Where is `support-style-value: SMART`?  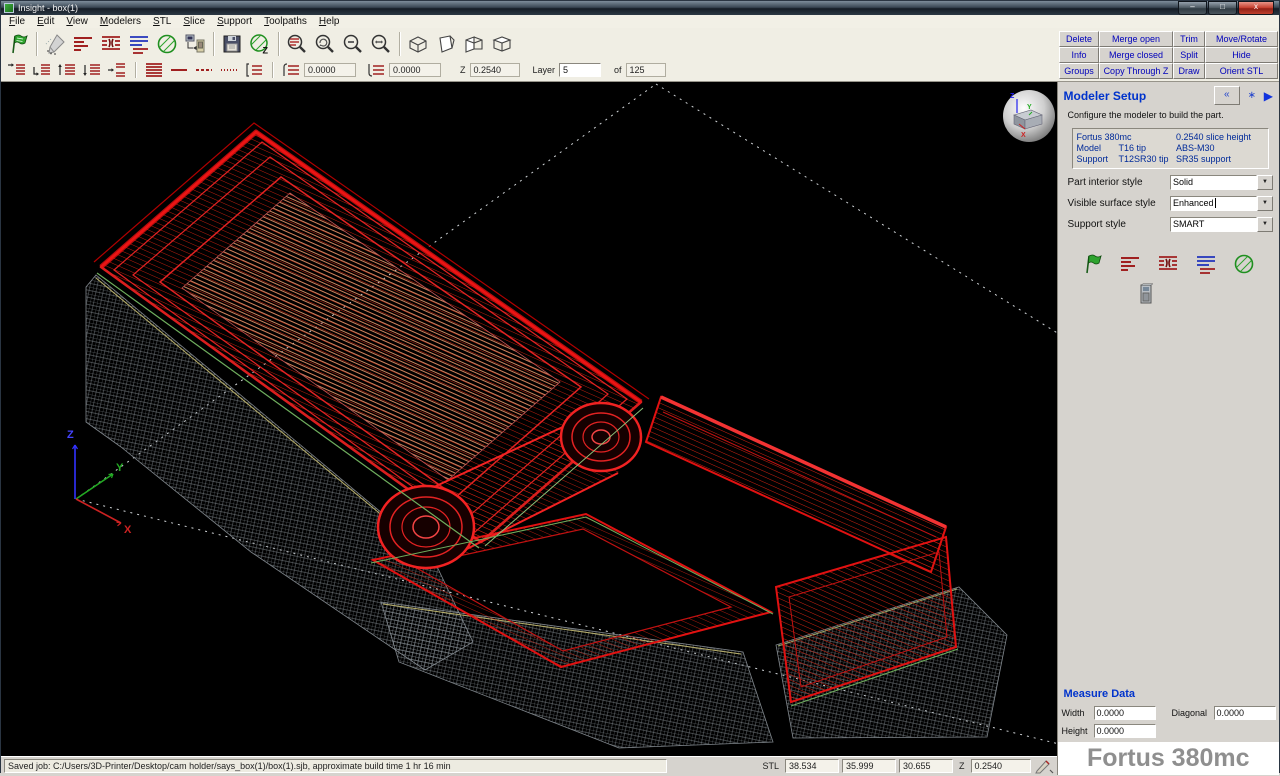 support-style-value: SMART is located at coordinates (1213, 224).